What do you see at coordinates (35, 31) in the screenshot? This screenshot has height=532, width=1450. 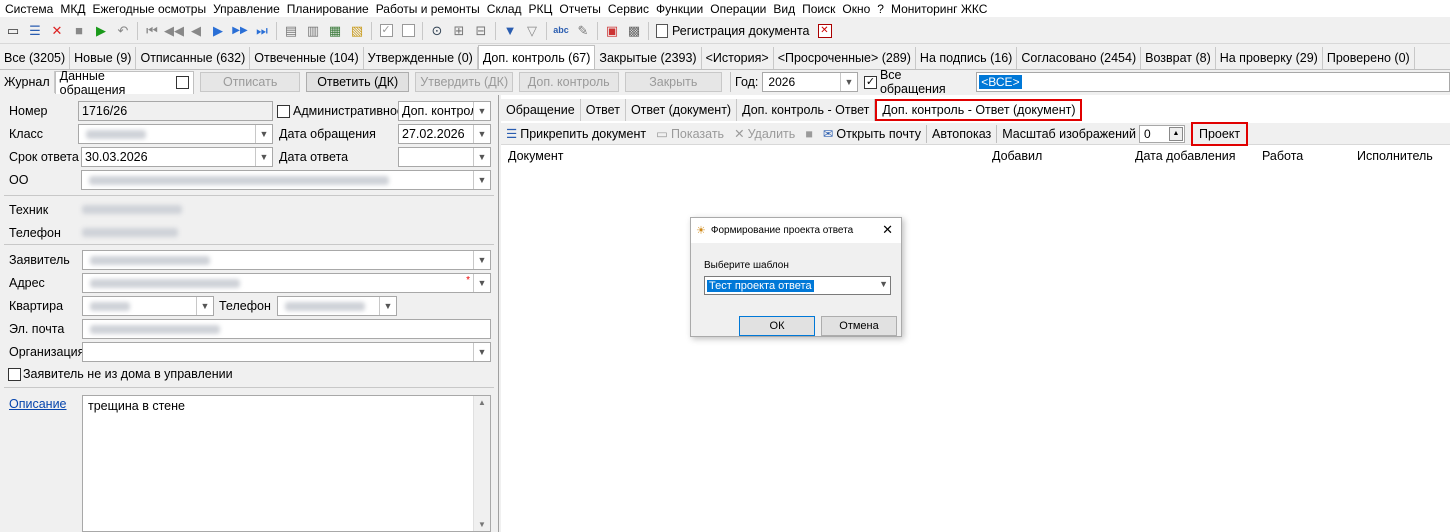 I see `edit-list-icon: ☰` at bounding box center [35, 31].